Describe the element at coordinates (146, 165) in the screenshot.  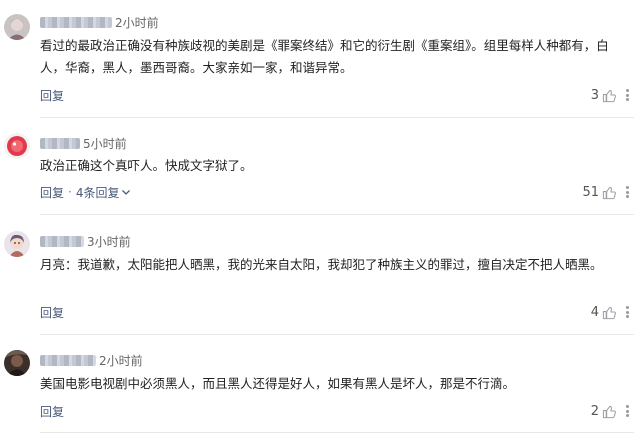
I see `comment-text: 政治正确这个真吓人。快成文字狱了。` at that location.